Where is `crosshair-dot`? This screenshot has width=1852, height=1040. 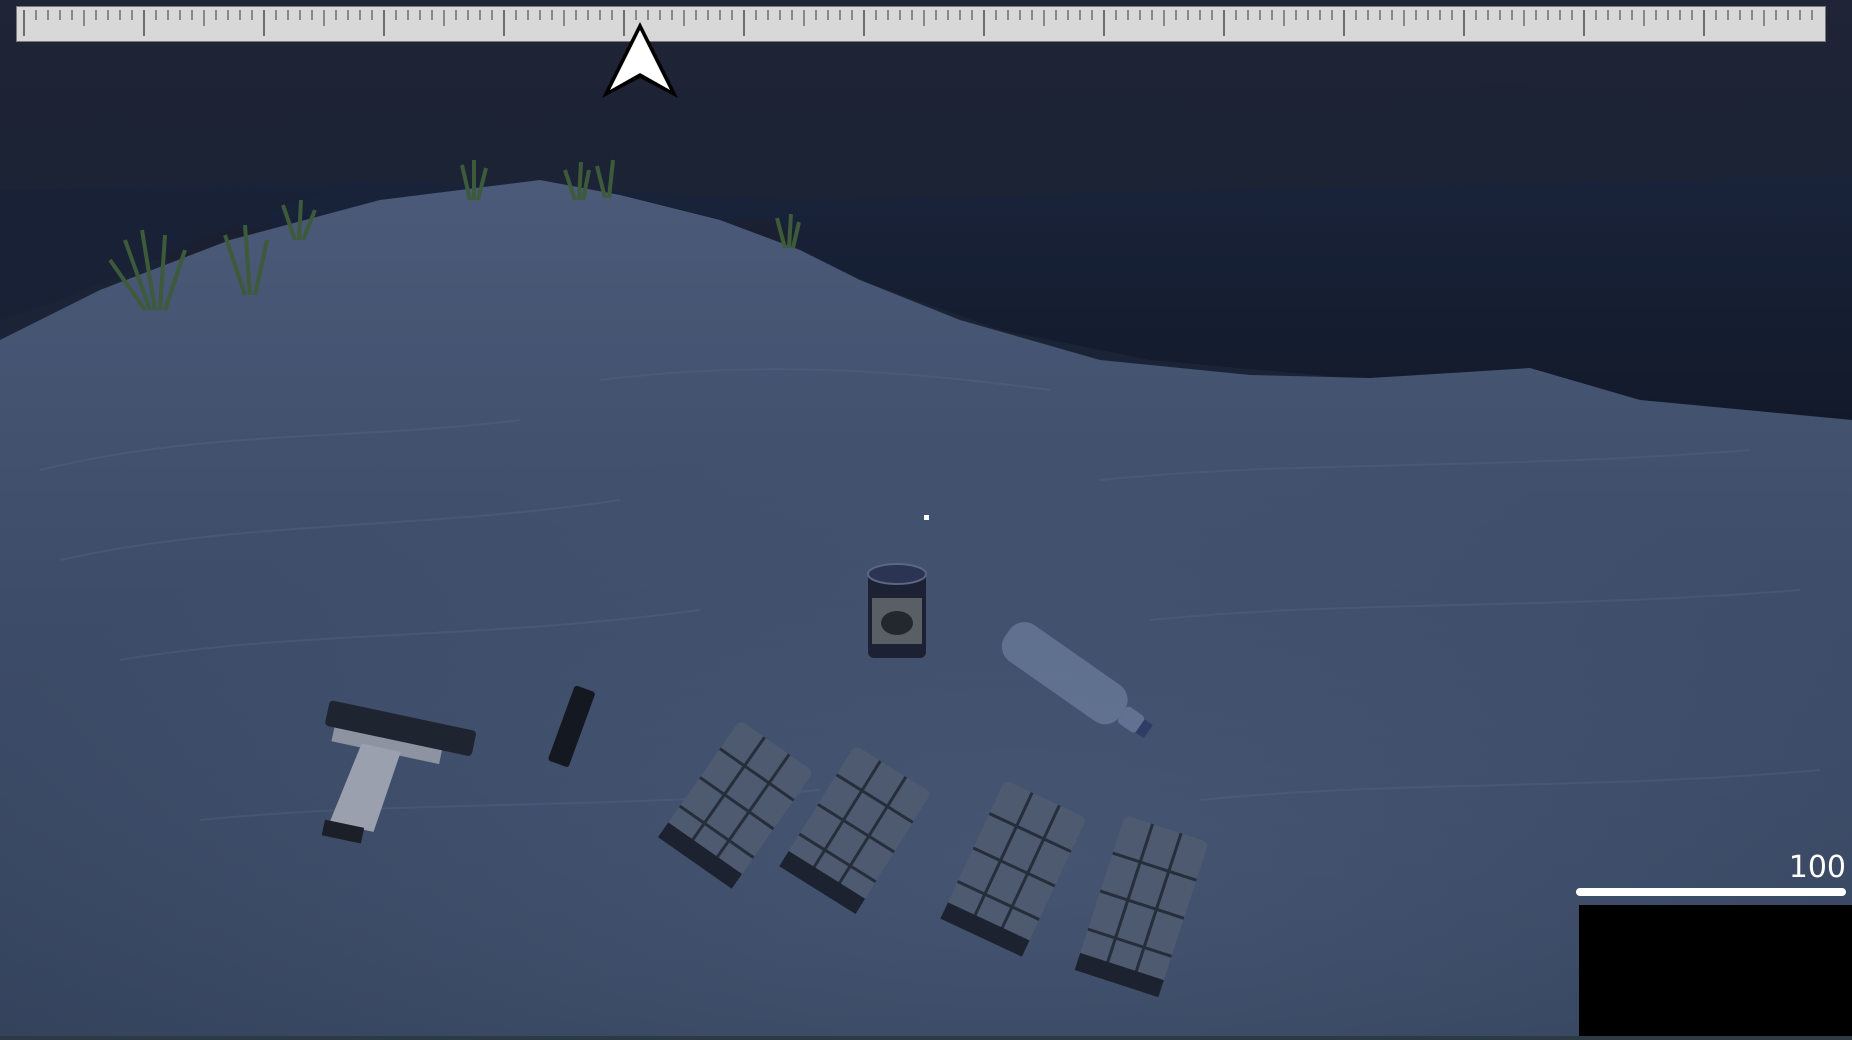 crosshair-dot is located at coordinates (926, 517).